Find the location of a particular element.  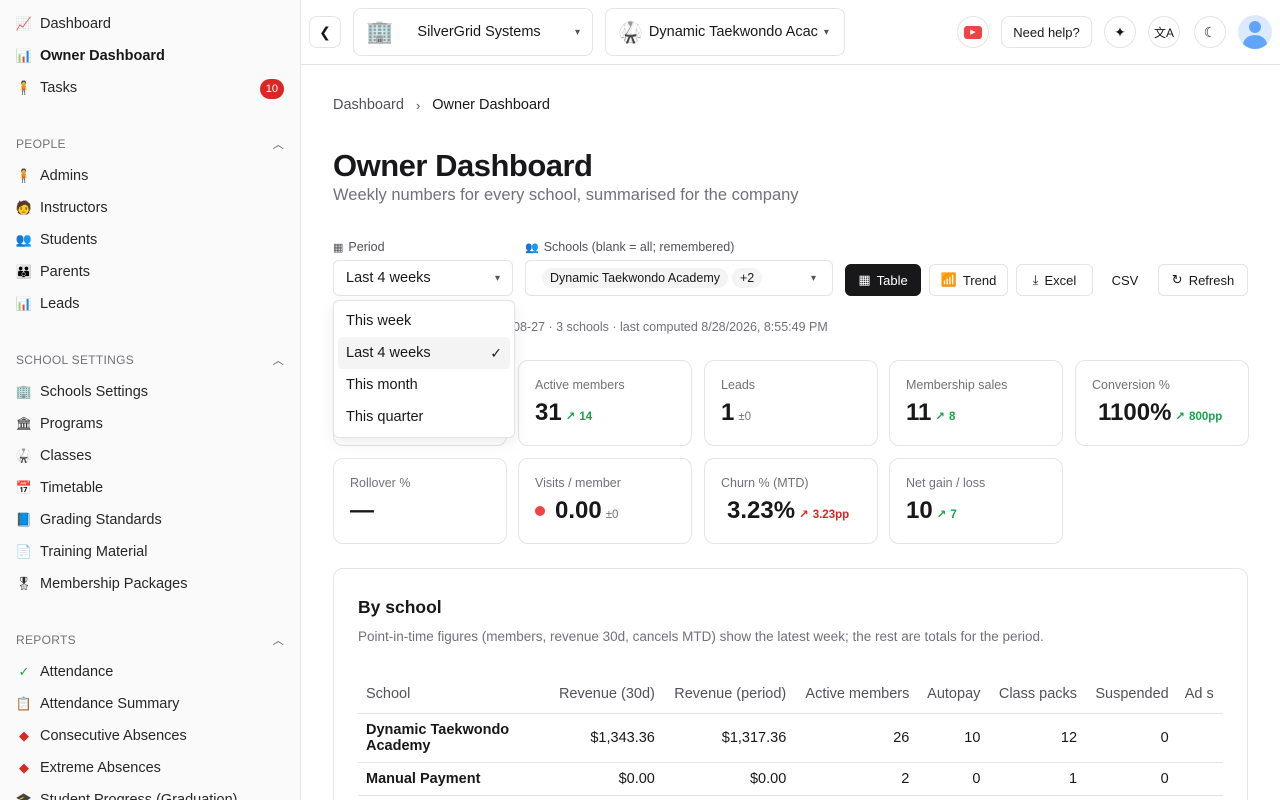

excel-export-button: ⤓ Excel is located at coordinates (1054, 280).